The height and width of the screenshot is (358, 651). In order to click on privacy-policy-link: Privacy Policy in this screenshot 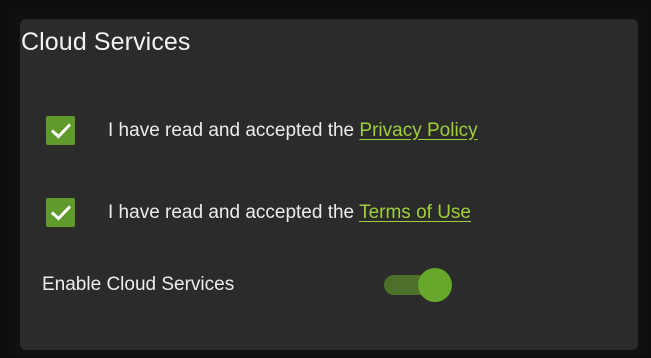, I will do `click(418, 130)`.